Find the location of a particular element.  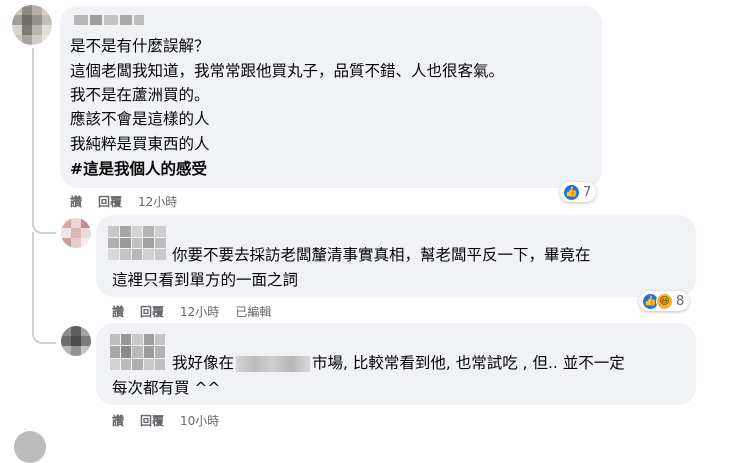

redacted-location is located at coordinates (273, 363).